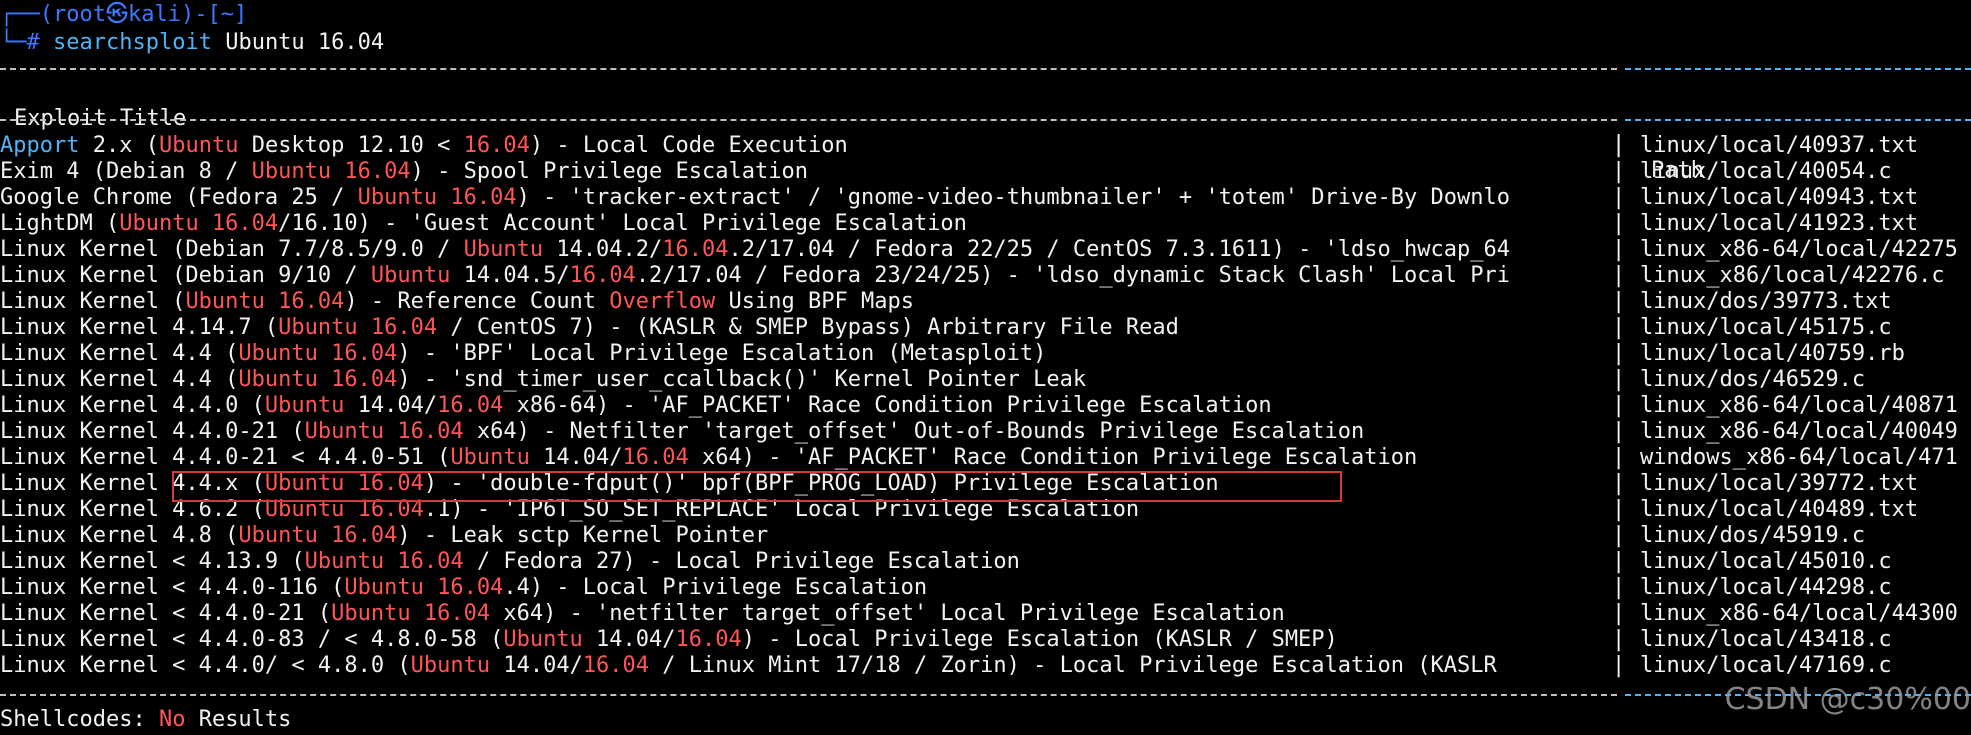 This screenshot has height=735, width=1971. I want to click on exploit-path: linux_x86-64/local/42275, so click(1799, 249).